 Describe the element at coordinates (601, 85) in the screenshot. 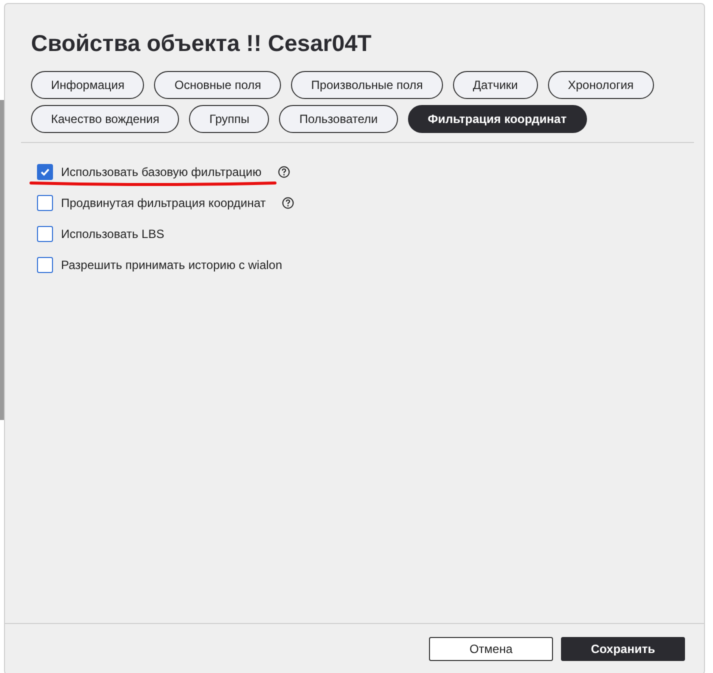

I see `tab: Хронология` at that location.